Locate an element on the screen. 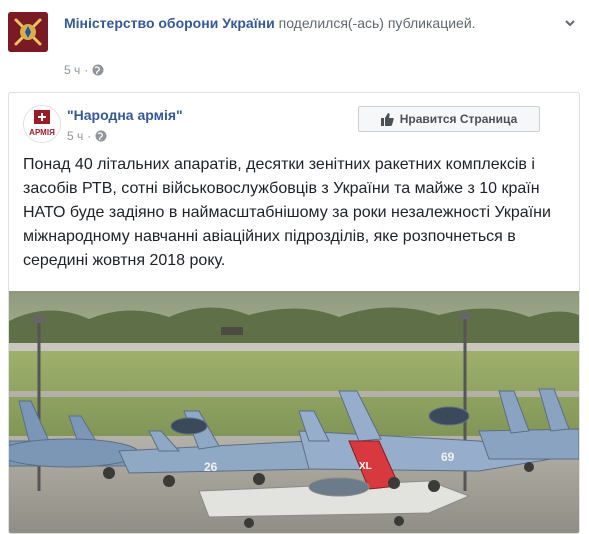 This screenshot has height=534, width=589. share-action-text: поделился(-ась) публикацией. is located at coordinates (375, 23).